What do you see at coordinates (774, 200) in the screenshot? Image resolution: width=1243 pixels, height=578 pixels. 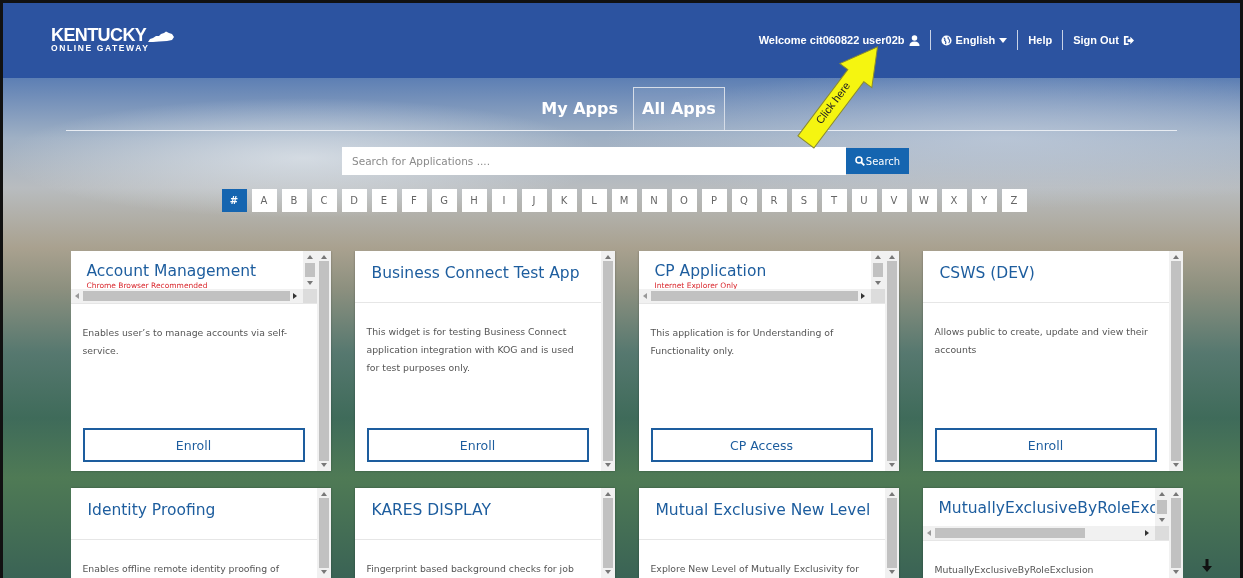 I see `letter-filter: R` at bounding box center [774, 200].